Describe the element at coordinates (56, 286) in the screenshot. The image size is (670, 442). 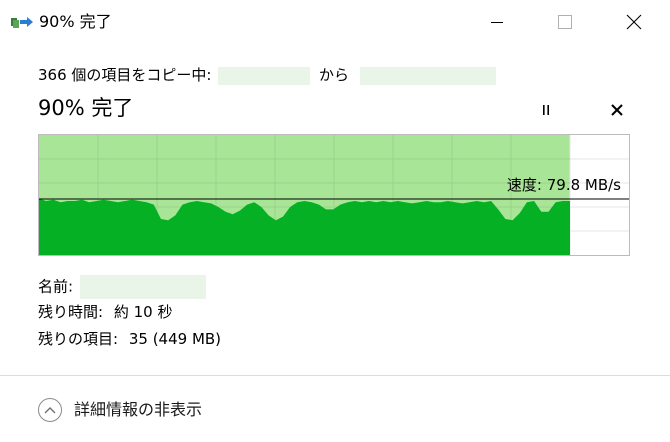
I see `file-name-label: 名前:` at that location.